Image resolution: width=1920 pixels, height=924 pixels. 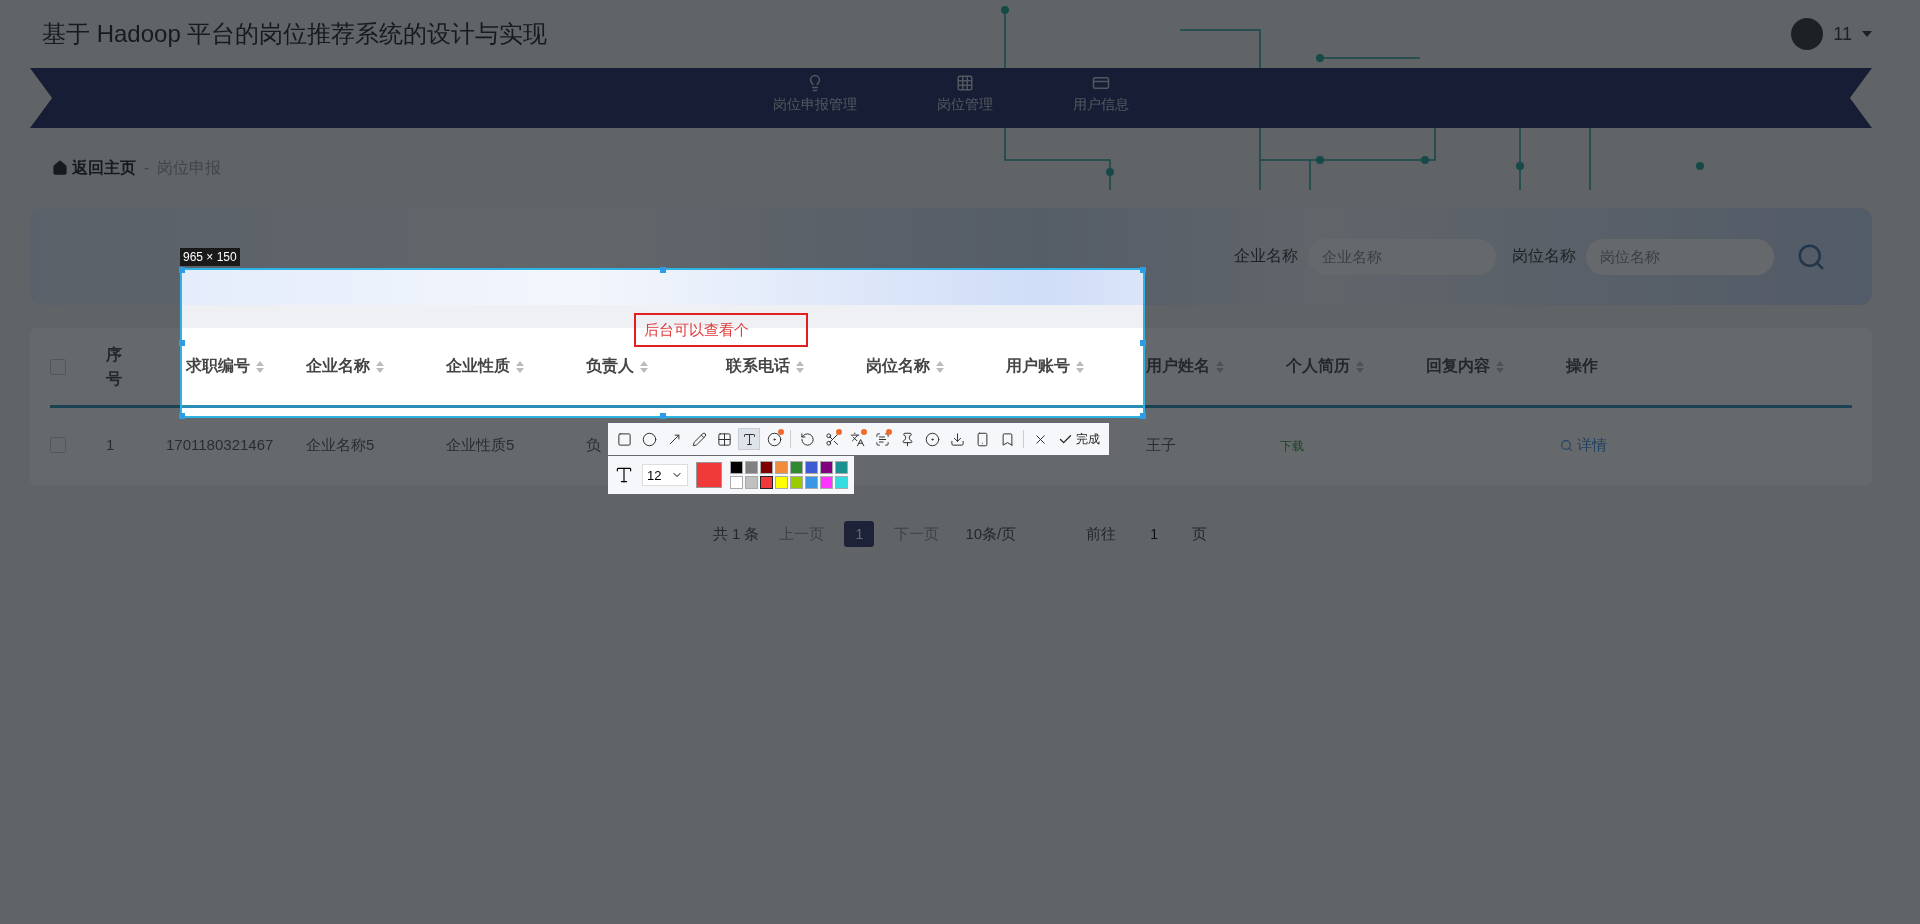 What do you see at coordinates (1007, 439) in the screenshot?
I see `bookmark-icon` at bounding box center [1007, 439].